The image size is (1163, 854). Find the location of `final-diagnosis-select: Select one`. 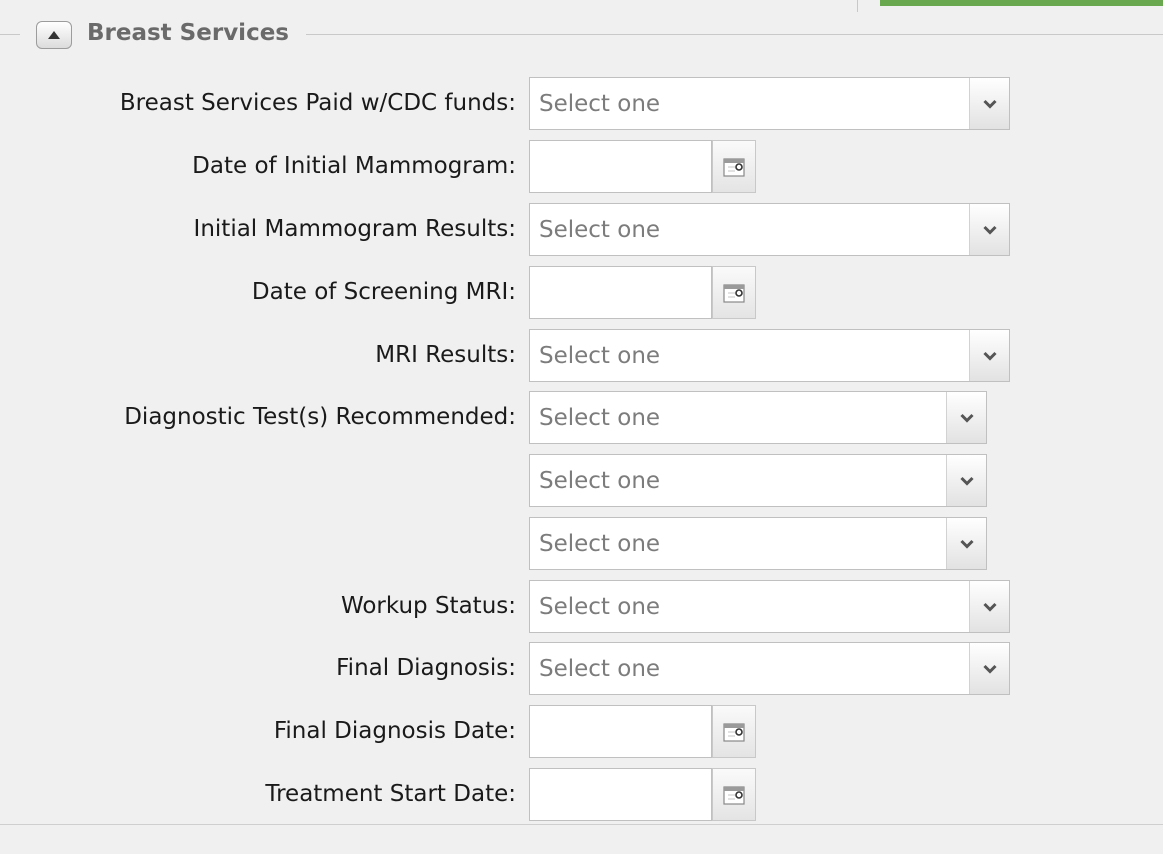

final-diagnosis-select: Select one is located at coordinates (769, 668).